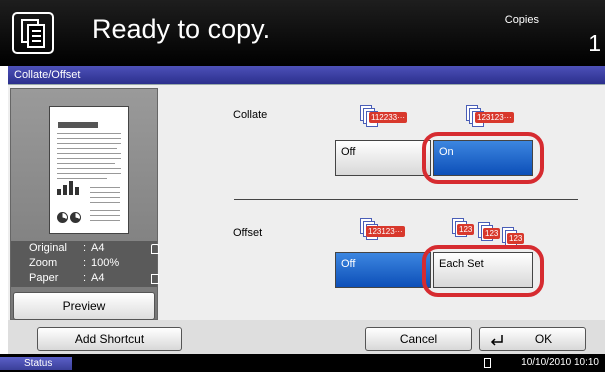 The width and height of the screenshot is (605, 372). I want to click on thumbnail-heading, so click(78, 125).